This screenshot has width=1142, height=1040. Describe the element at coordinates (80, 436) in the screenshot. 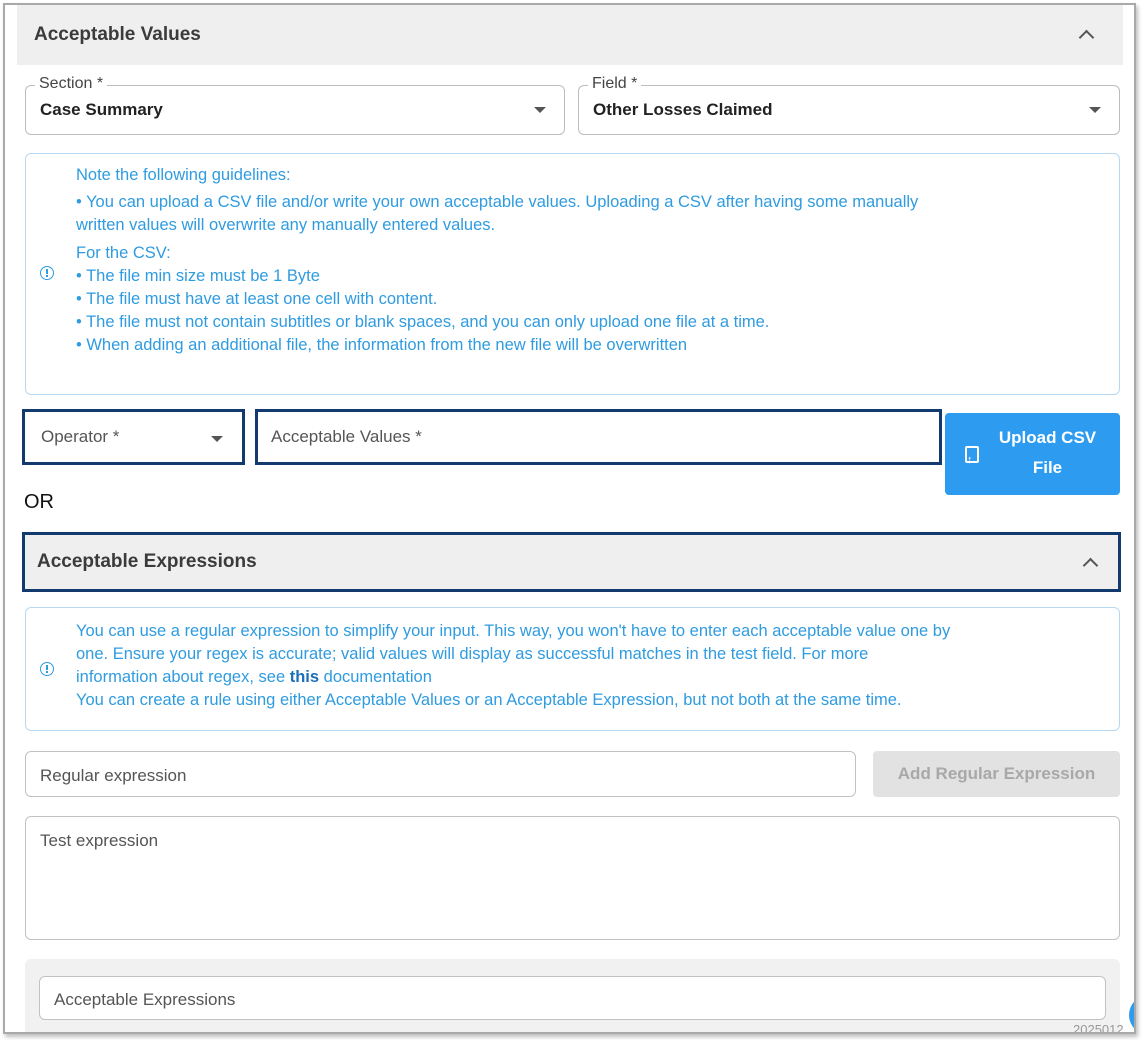

I see `operator-placeholder: Operator *` at that location.